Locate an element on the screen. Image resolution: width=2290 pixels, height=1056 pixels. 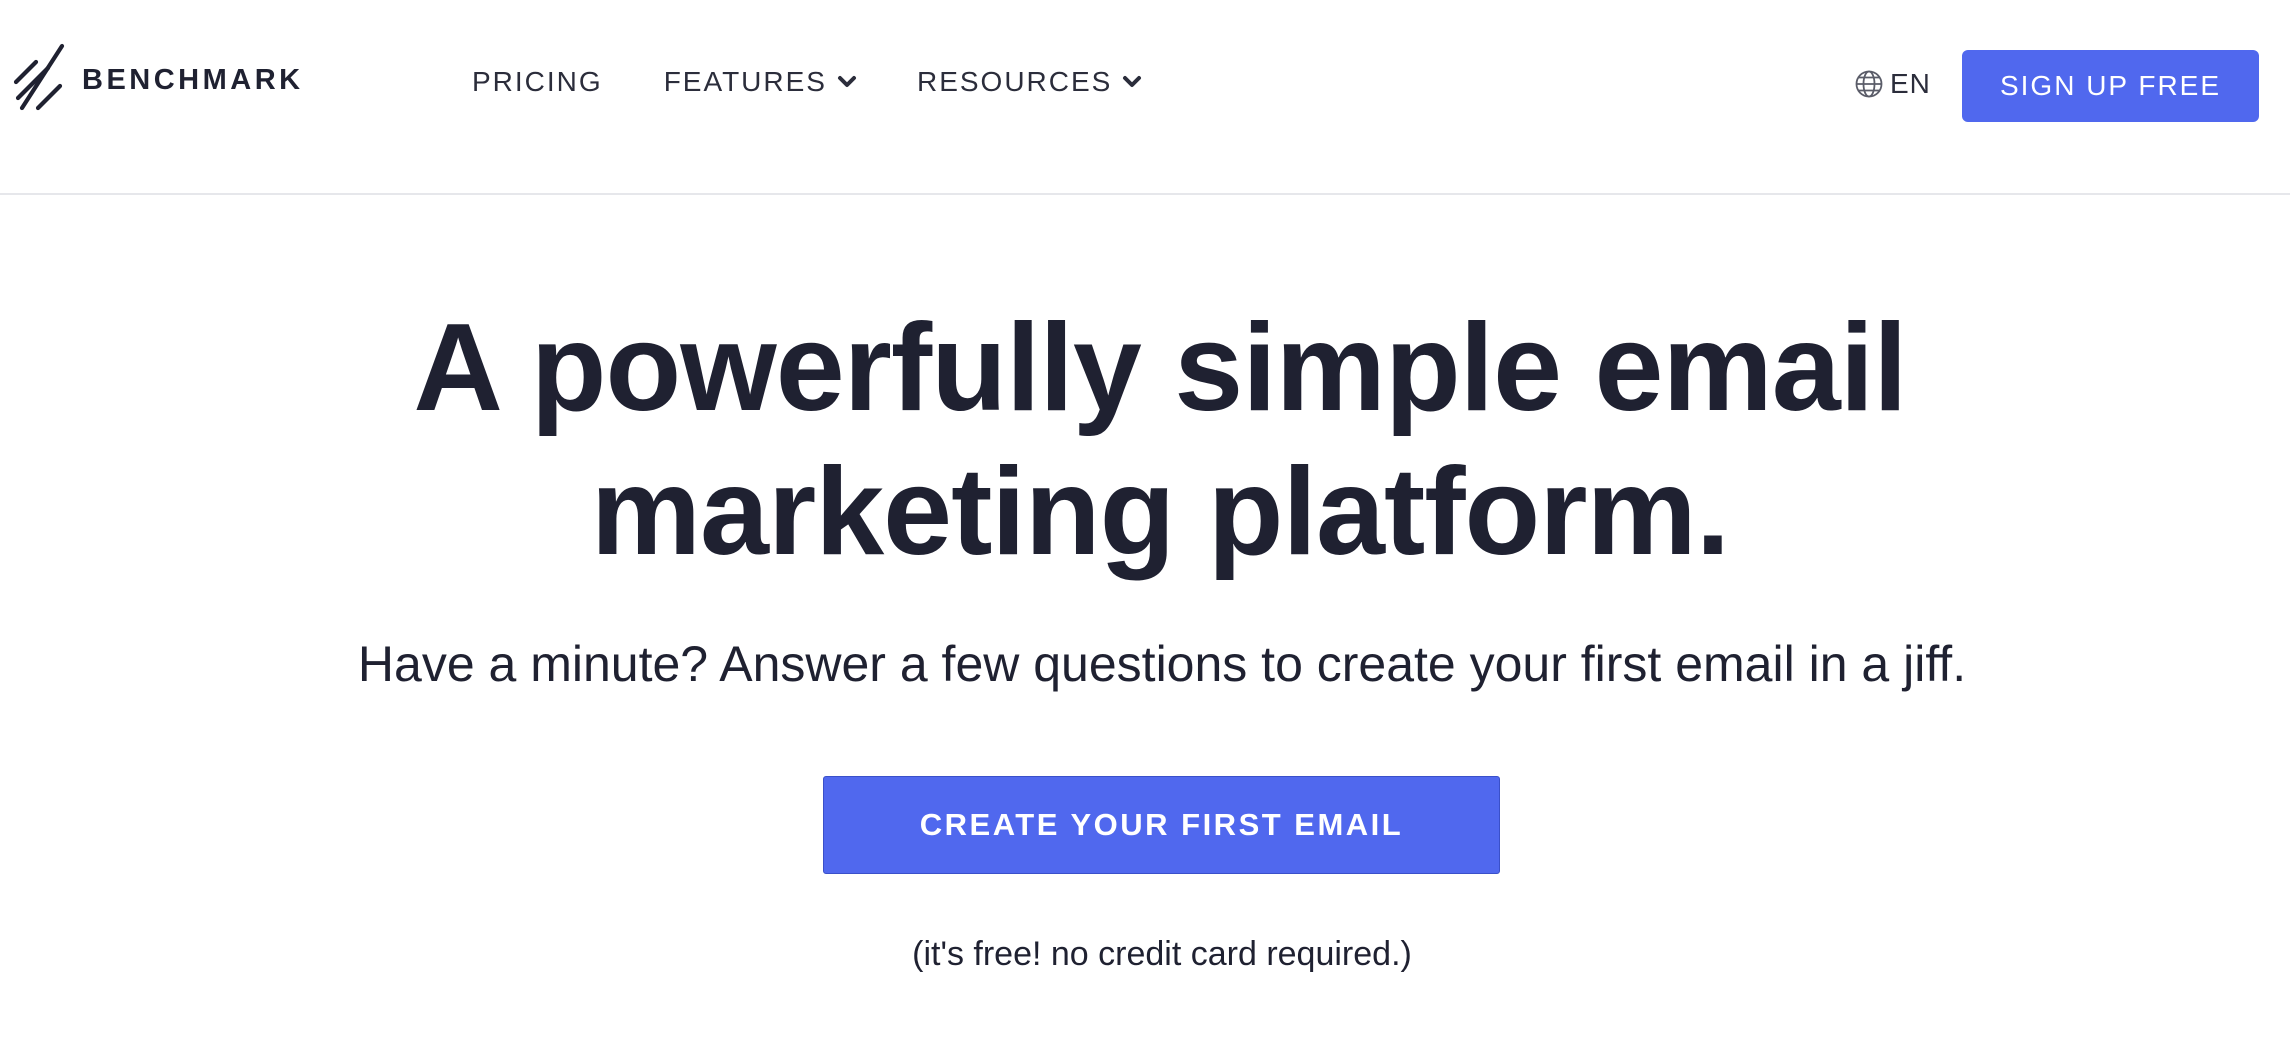
nav-item-label: RESOURCES is located at coordinates (1014, 81).